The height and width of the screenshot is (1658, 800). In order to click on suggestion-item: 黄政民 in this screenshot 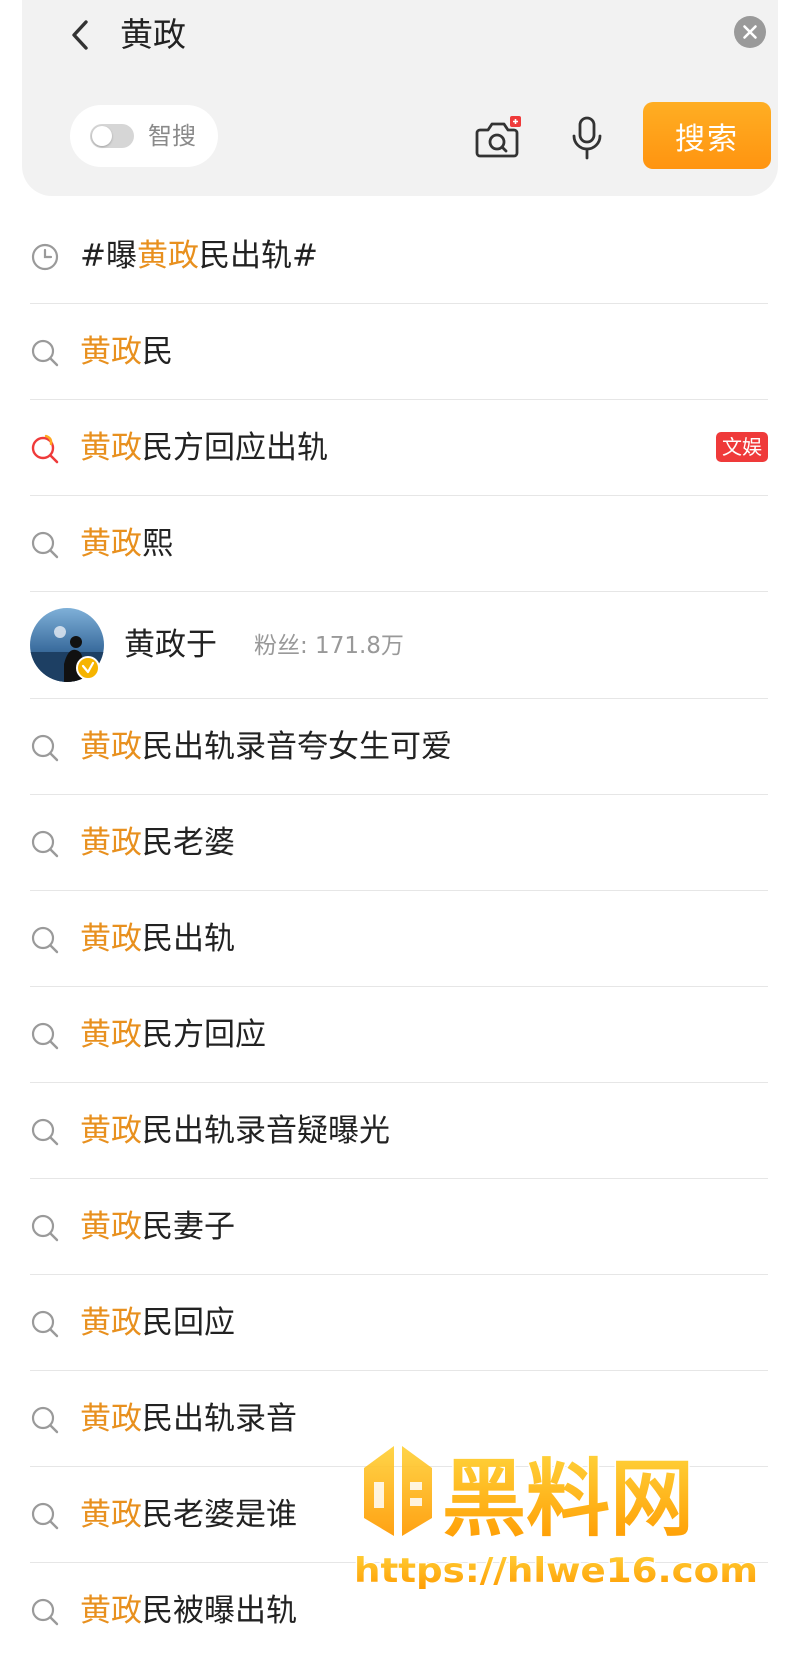, I will do `click(399, 352)`.